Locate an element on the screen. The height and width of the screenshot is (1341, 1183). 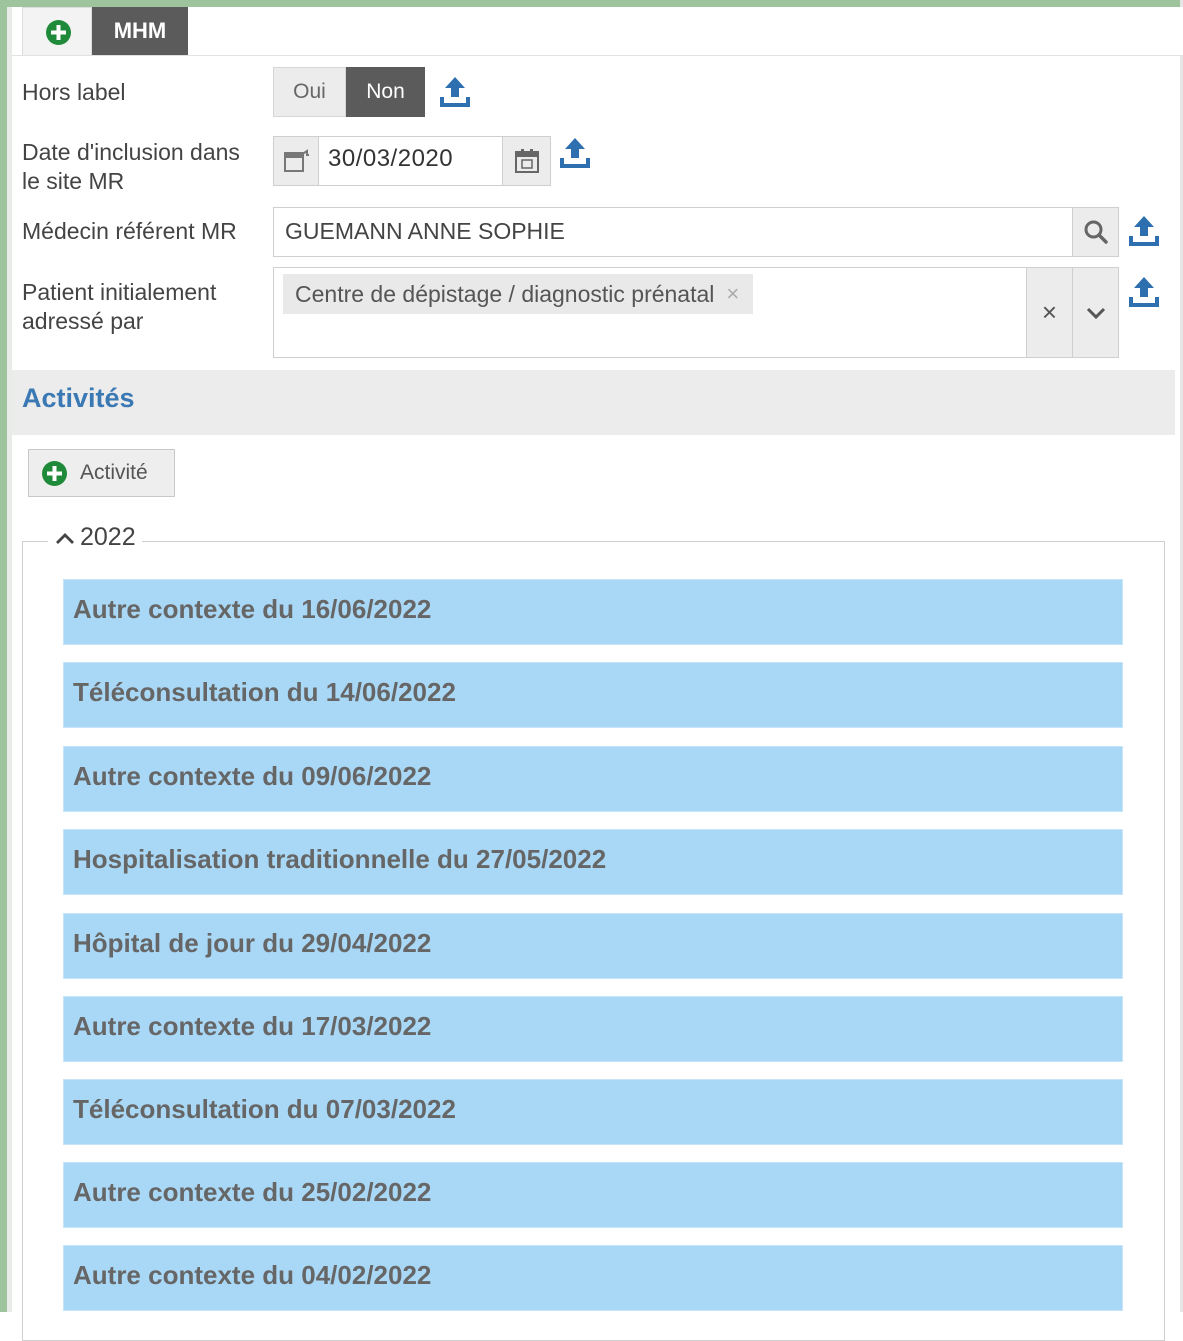
calendar-button is located at coordinates (526, 161).